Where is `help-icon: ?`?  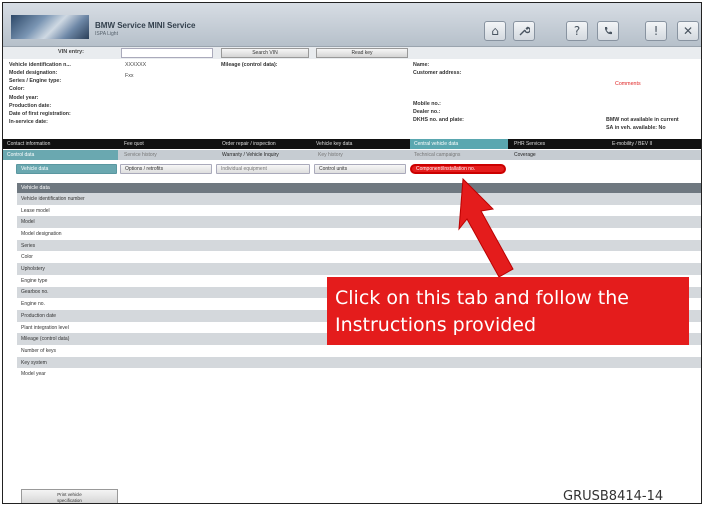
help-icon: ? is located at coordinates (577, 31).